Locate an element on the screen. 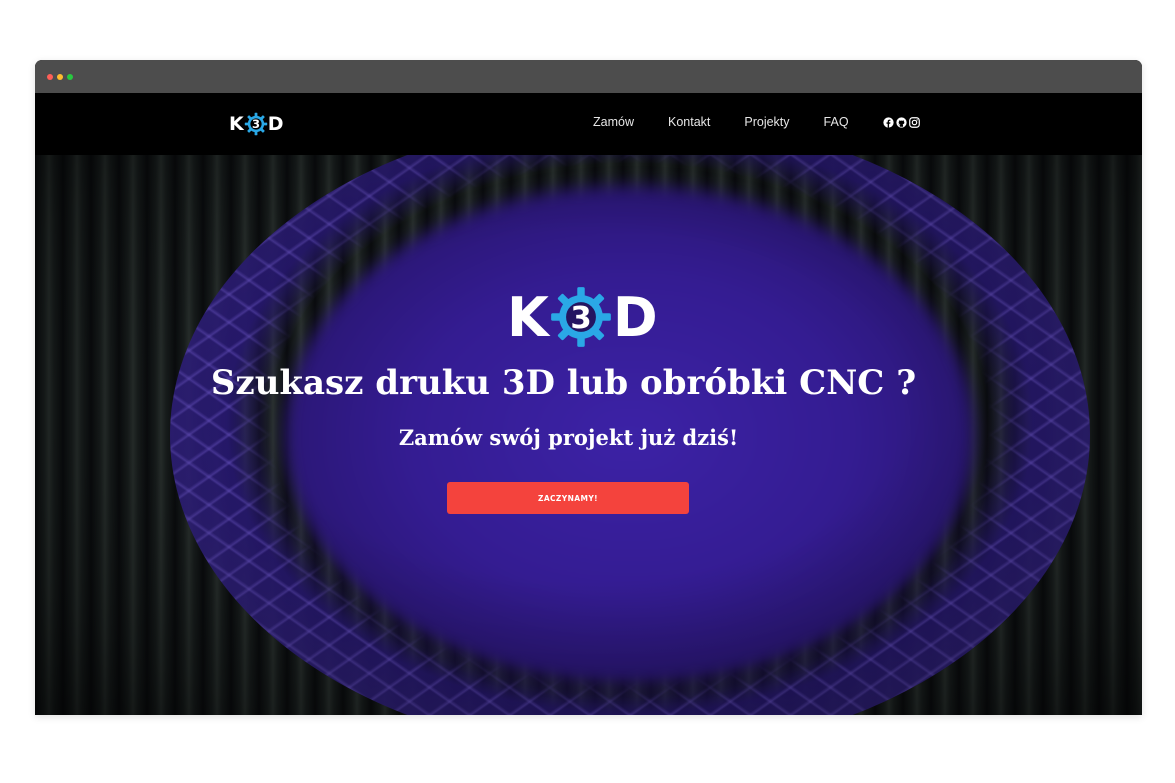  hero-logo-letter-d: D is located at coordinates (635, 317).